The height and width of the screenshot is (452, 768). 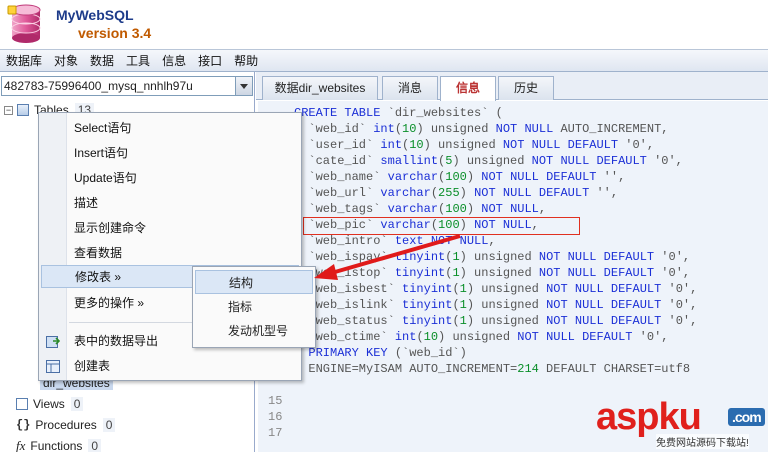 What do you see at coordinates (341, 353) in the screenshot?
I see `code-token: PRIMARY KEY` at bounding box center [341, 353].